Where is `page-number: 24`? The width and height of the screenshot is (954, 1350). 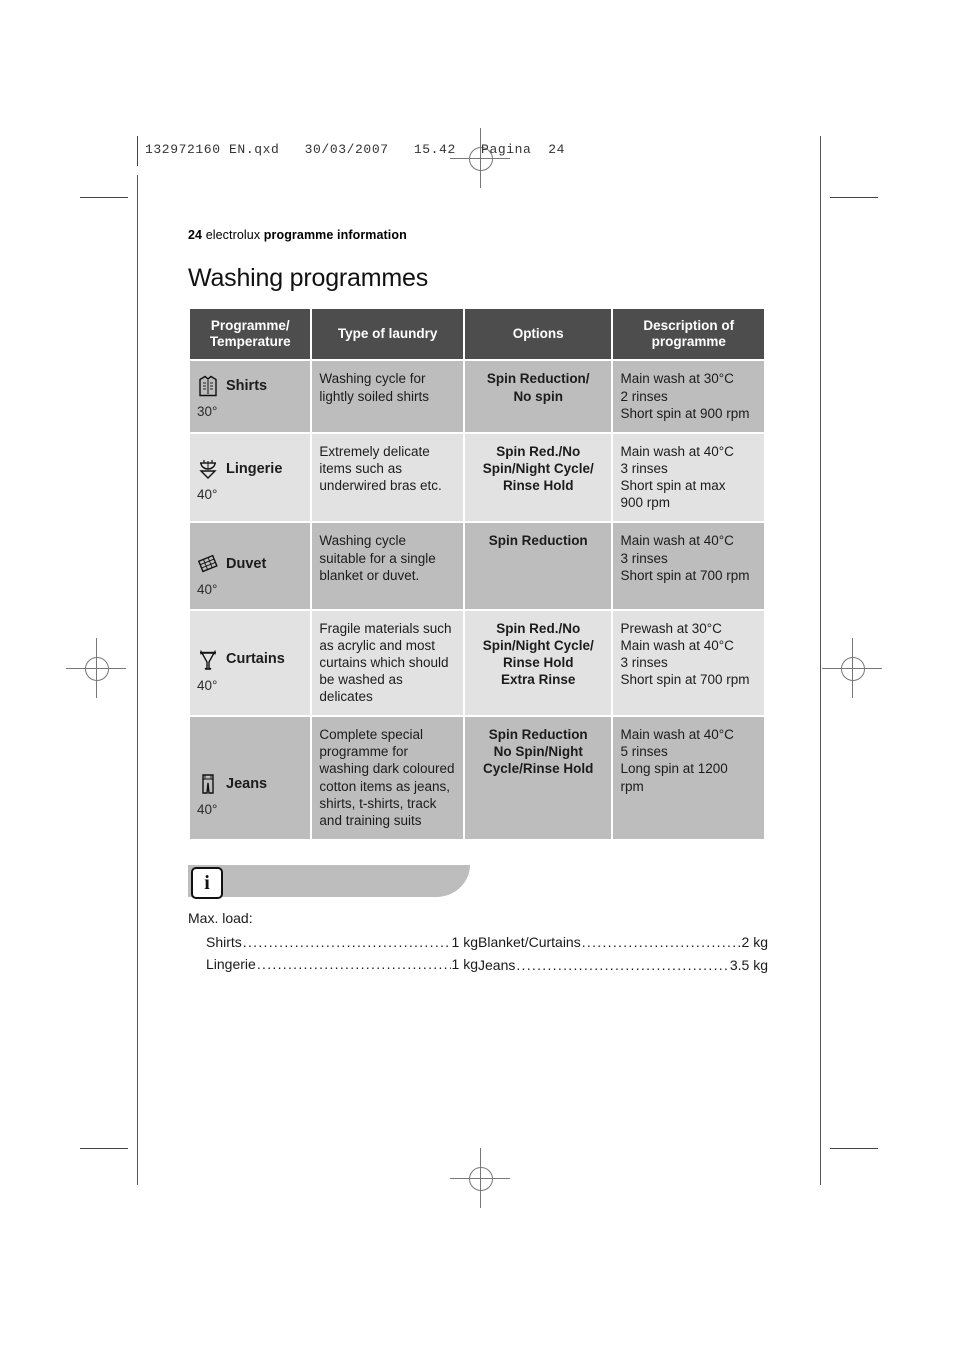 page-number: 24 is located at coordinates (195, 235).